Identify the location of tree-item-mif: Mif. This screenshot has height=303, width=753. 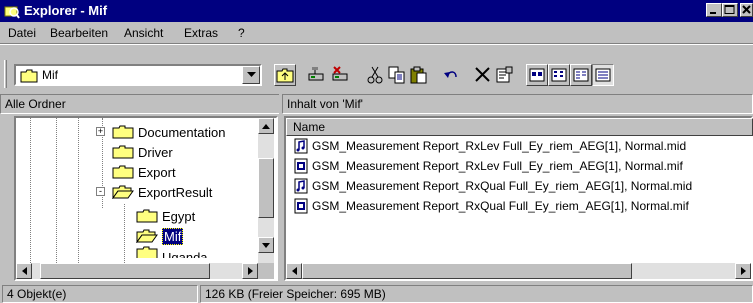
(160, 236).